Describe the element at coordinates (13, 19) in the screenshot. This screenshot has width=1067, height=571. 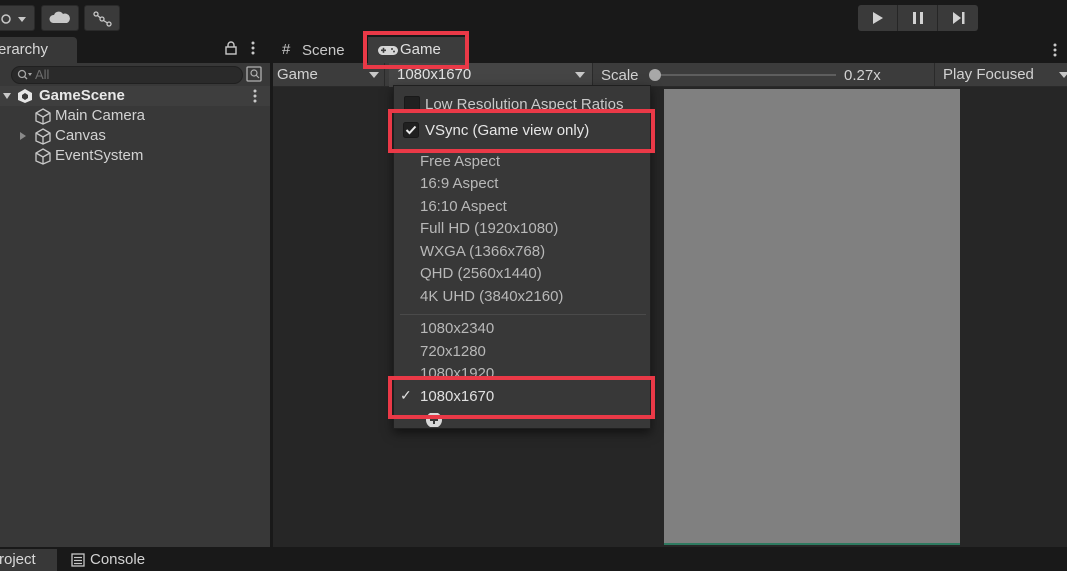
I see `collab-icon` at that location.